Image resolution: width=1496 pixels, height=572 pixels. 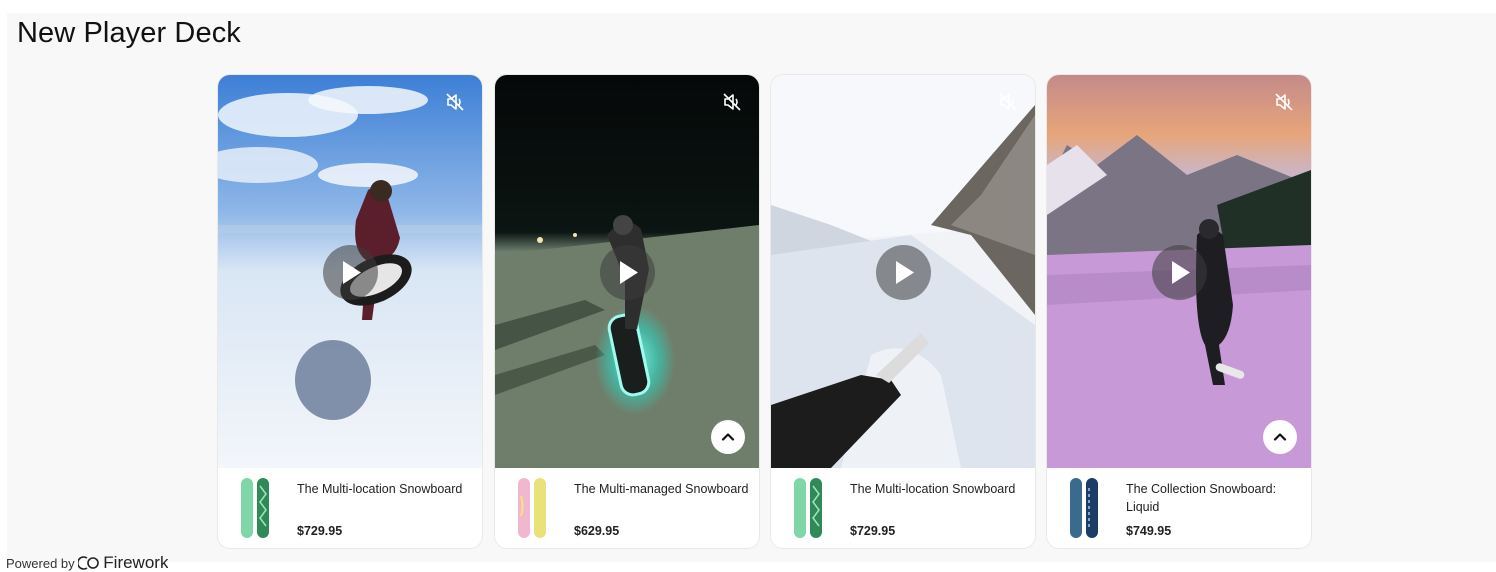 I want to click on powered-by-label: Powered by, so click(x=40, y=563).